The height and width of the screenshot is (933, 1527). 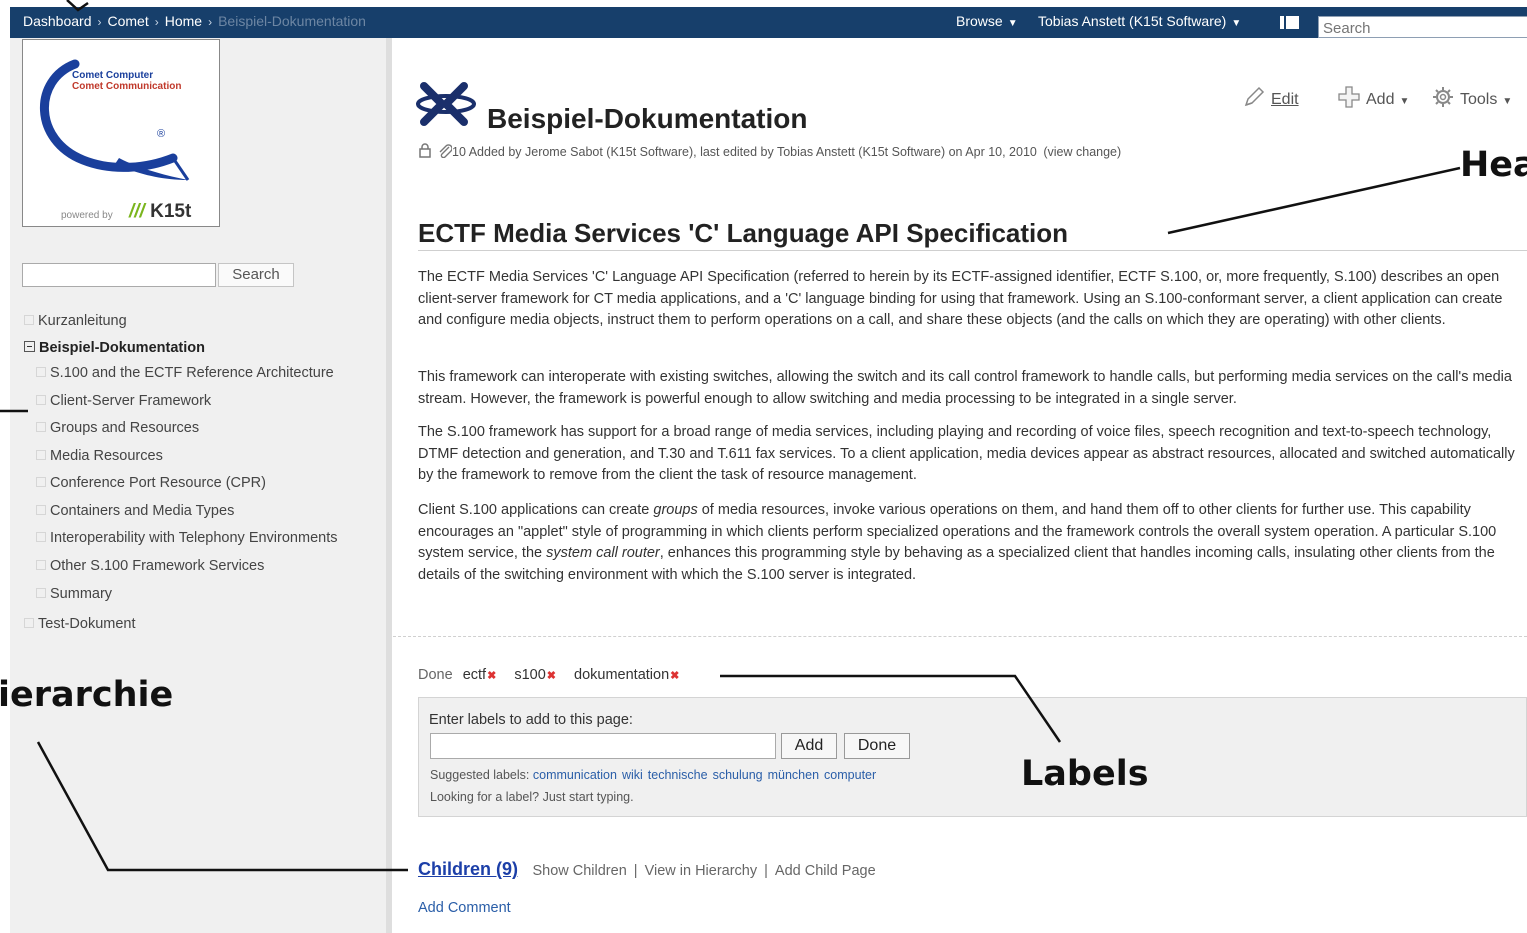 I want to click on page-logo-icon, so click(x=446, y=104).